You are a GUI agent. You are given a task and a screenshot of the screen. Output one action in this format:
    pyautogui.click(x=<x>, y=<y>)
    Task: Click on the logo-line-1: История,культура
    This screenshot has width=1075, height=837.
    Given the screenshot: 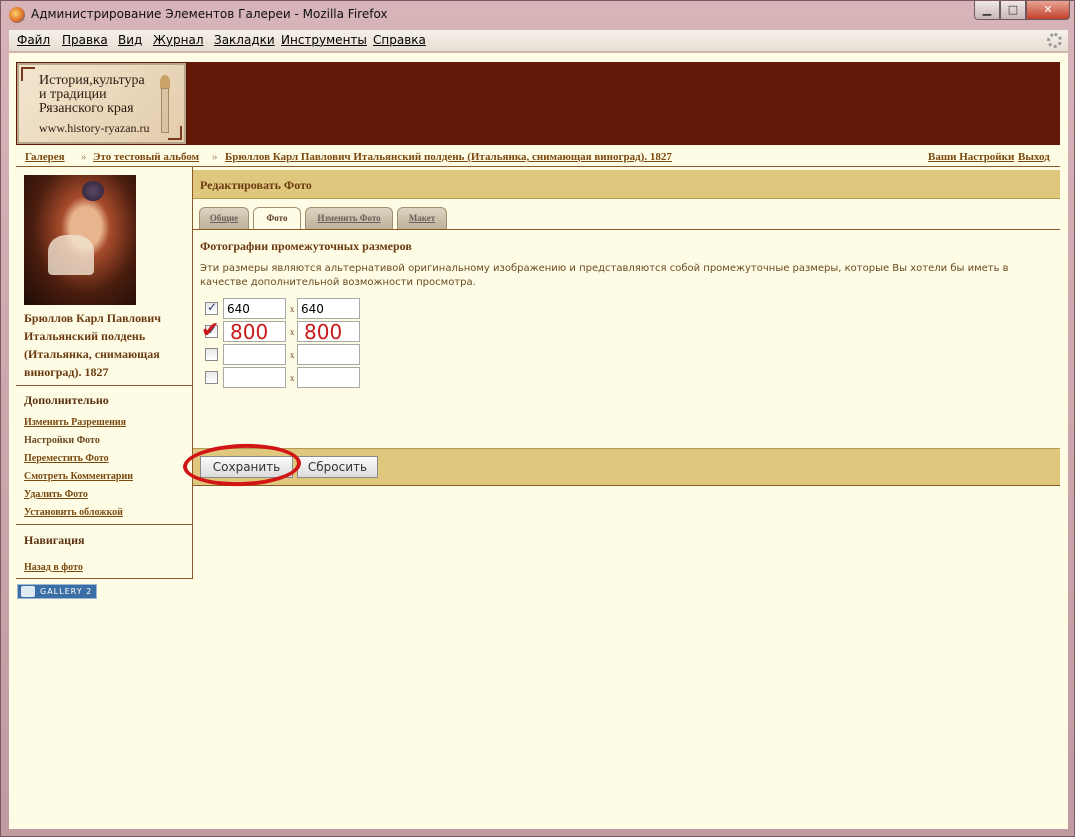 What is the action you would take?
    pyautogui.click(x=92, y=80)
    